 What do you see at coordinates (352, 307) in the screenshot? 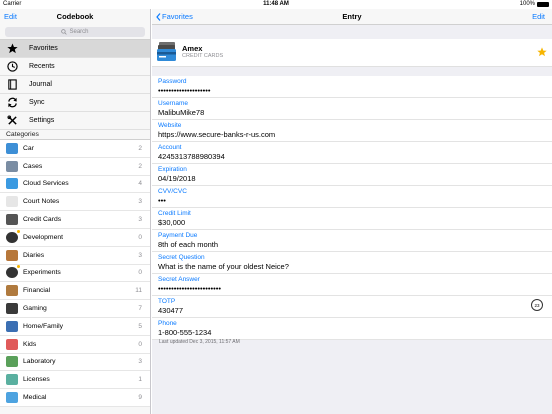
I see `field-totp: TOTP 430477 23` at bounding box center [352, 307].